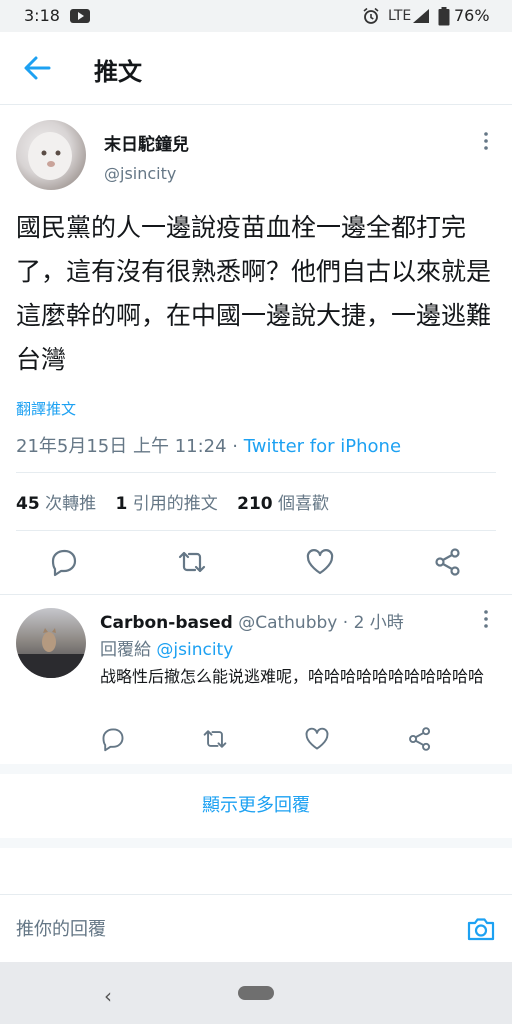 The width and height of the screenshot is (512, 1024). I want to click on app-header: 推文, so click(256, 68).